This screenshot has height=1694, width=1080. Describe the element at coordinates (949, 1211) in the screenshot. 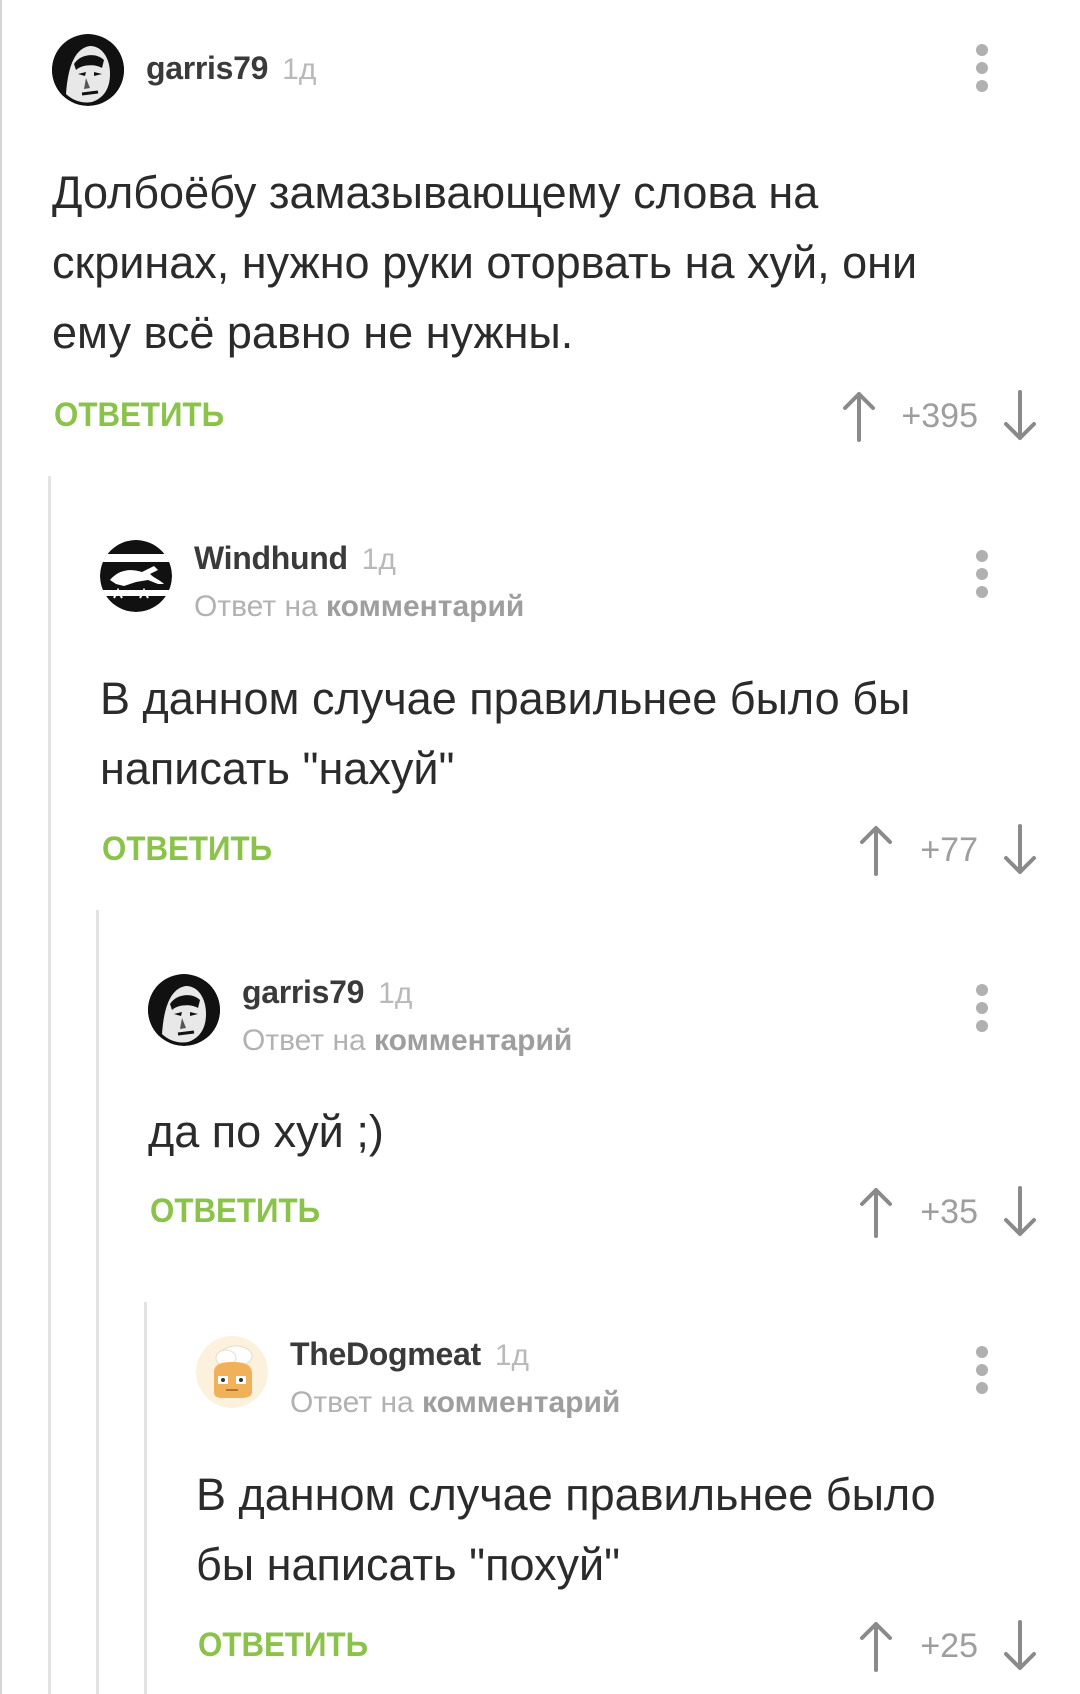

I see `vote-score: +35` at that location.